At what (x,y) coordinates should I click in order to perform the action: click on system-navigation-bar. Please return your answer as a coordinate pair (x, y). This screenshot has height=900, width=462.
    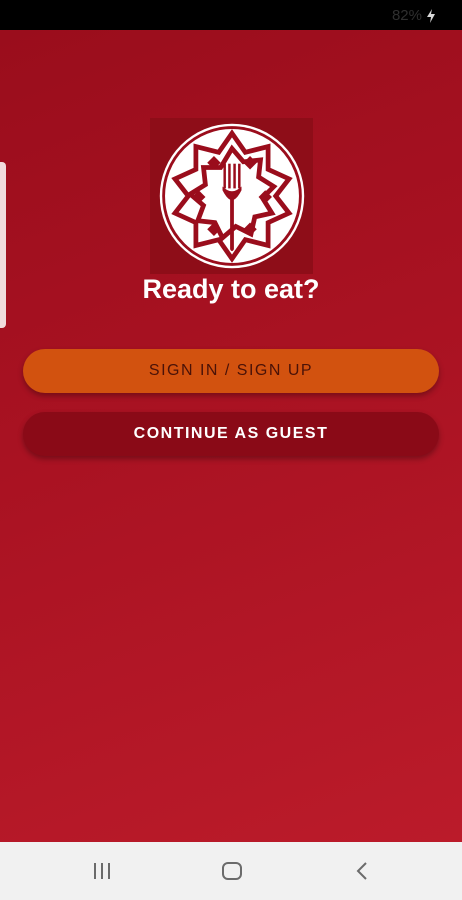
    Looking at the image, I should click on (231, 871).